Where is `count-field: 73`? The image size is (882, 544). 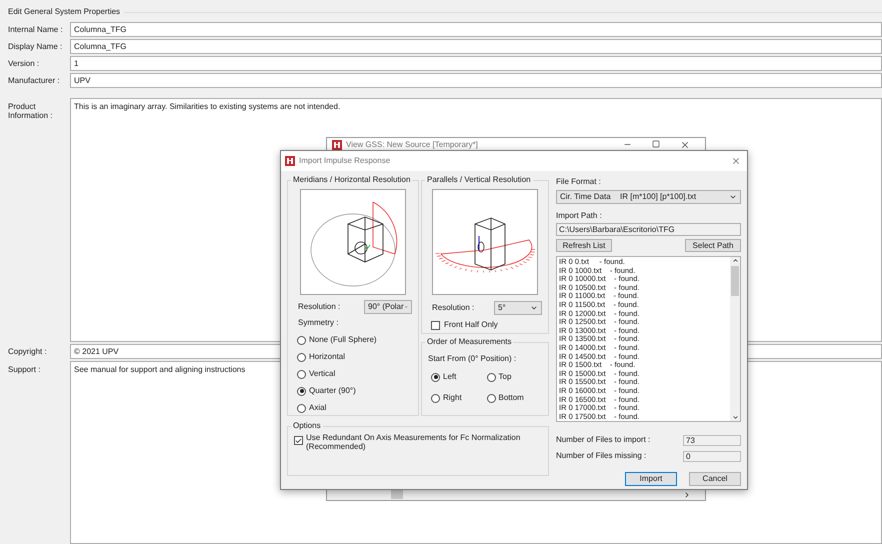
count-field: 73 is located at coordinates (712, 440).